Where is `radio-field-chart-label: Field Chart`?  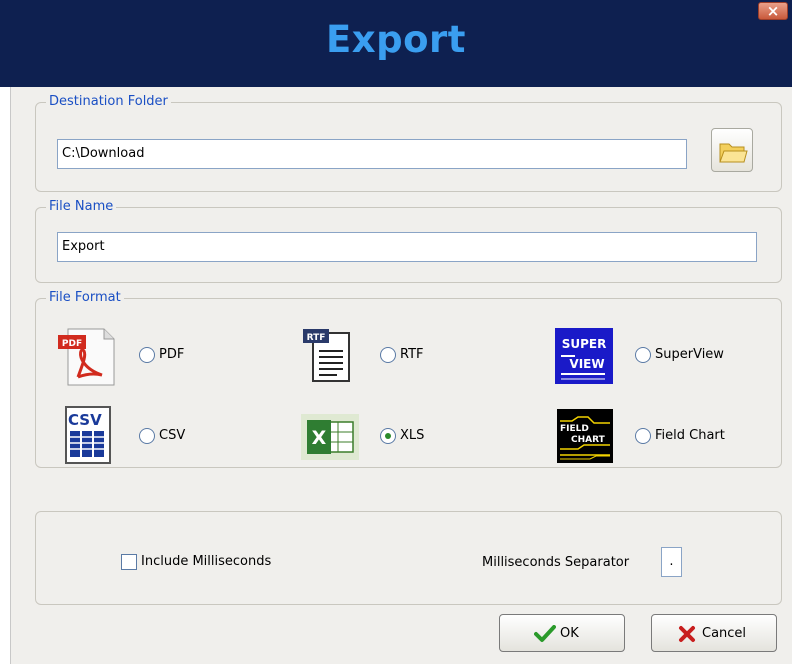
radio-field-chart-label: Field Chart is located at coordinates (690, 435).